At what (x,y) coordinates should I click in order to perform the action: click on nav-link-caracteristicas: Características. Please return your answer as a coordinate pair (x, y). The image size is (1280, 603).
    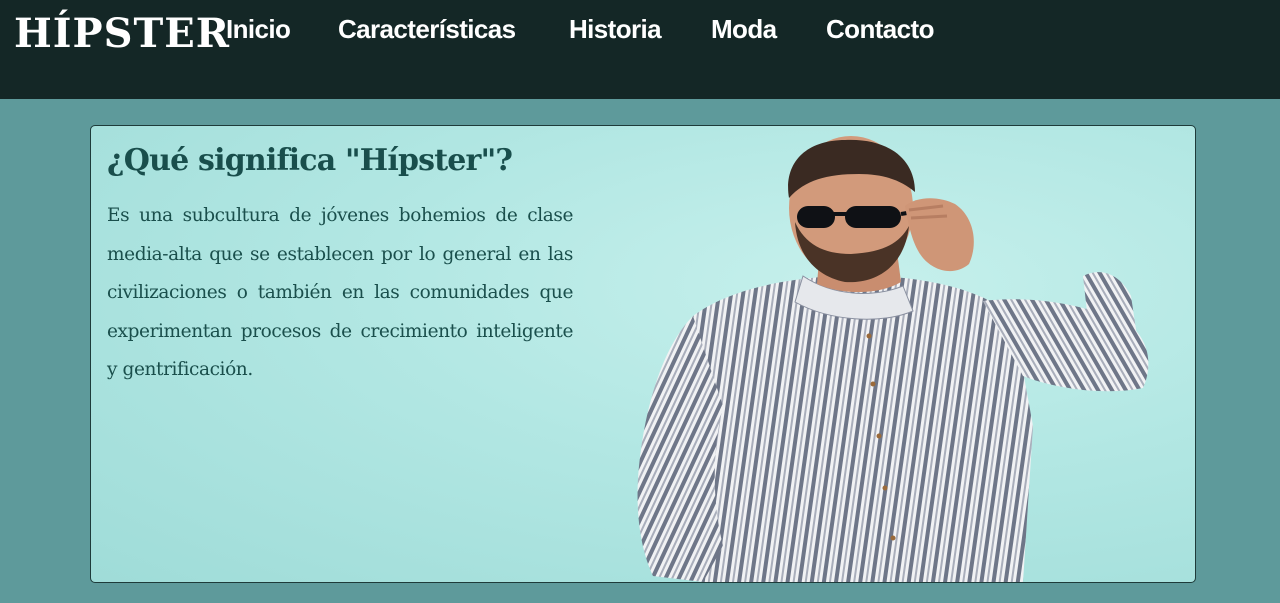
    Looking at the image, I should click on (427, 29).